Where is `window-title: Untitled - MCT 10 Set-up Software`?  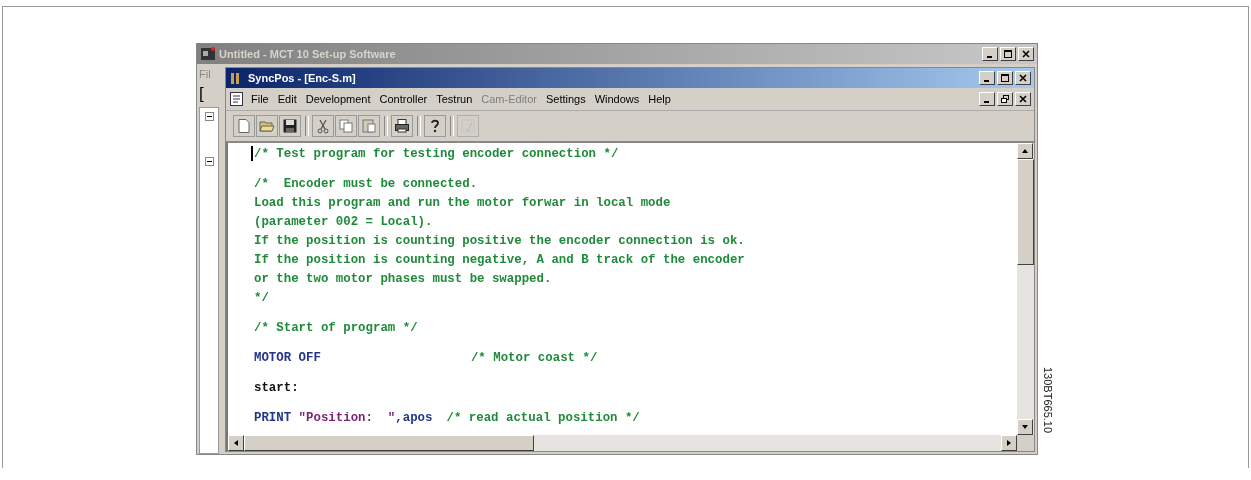 window-title: Untitled - MCT 10 Set-up Software is located at coordinates (307, 54).